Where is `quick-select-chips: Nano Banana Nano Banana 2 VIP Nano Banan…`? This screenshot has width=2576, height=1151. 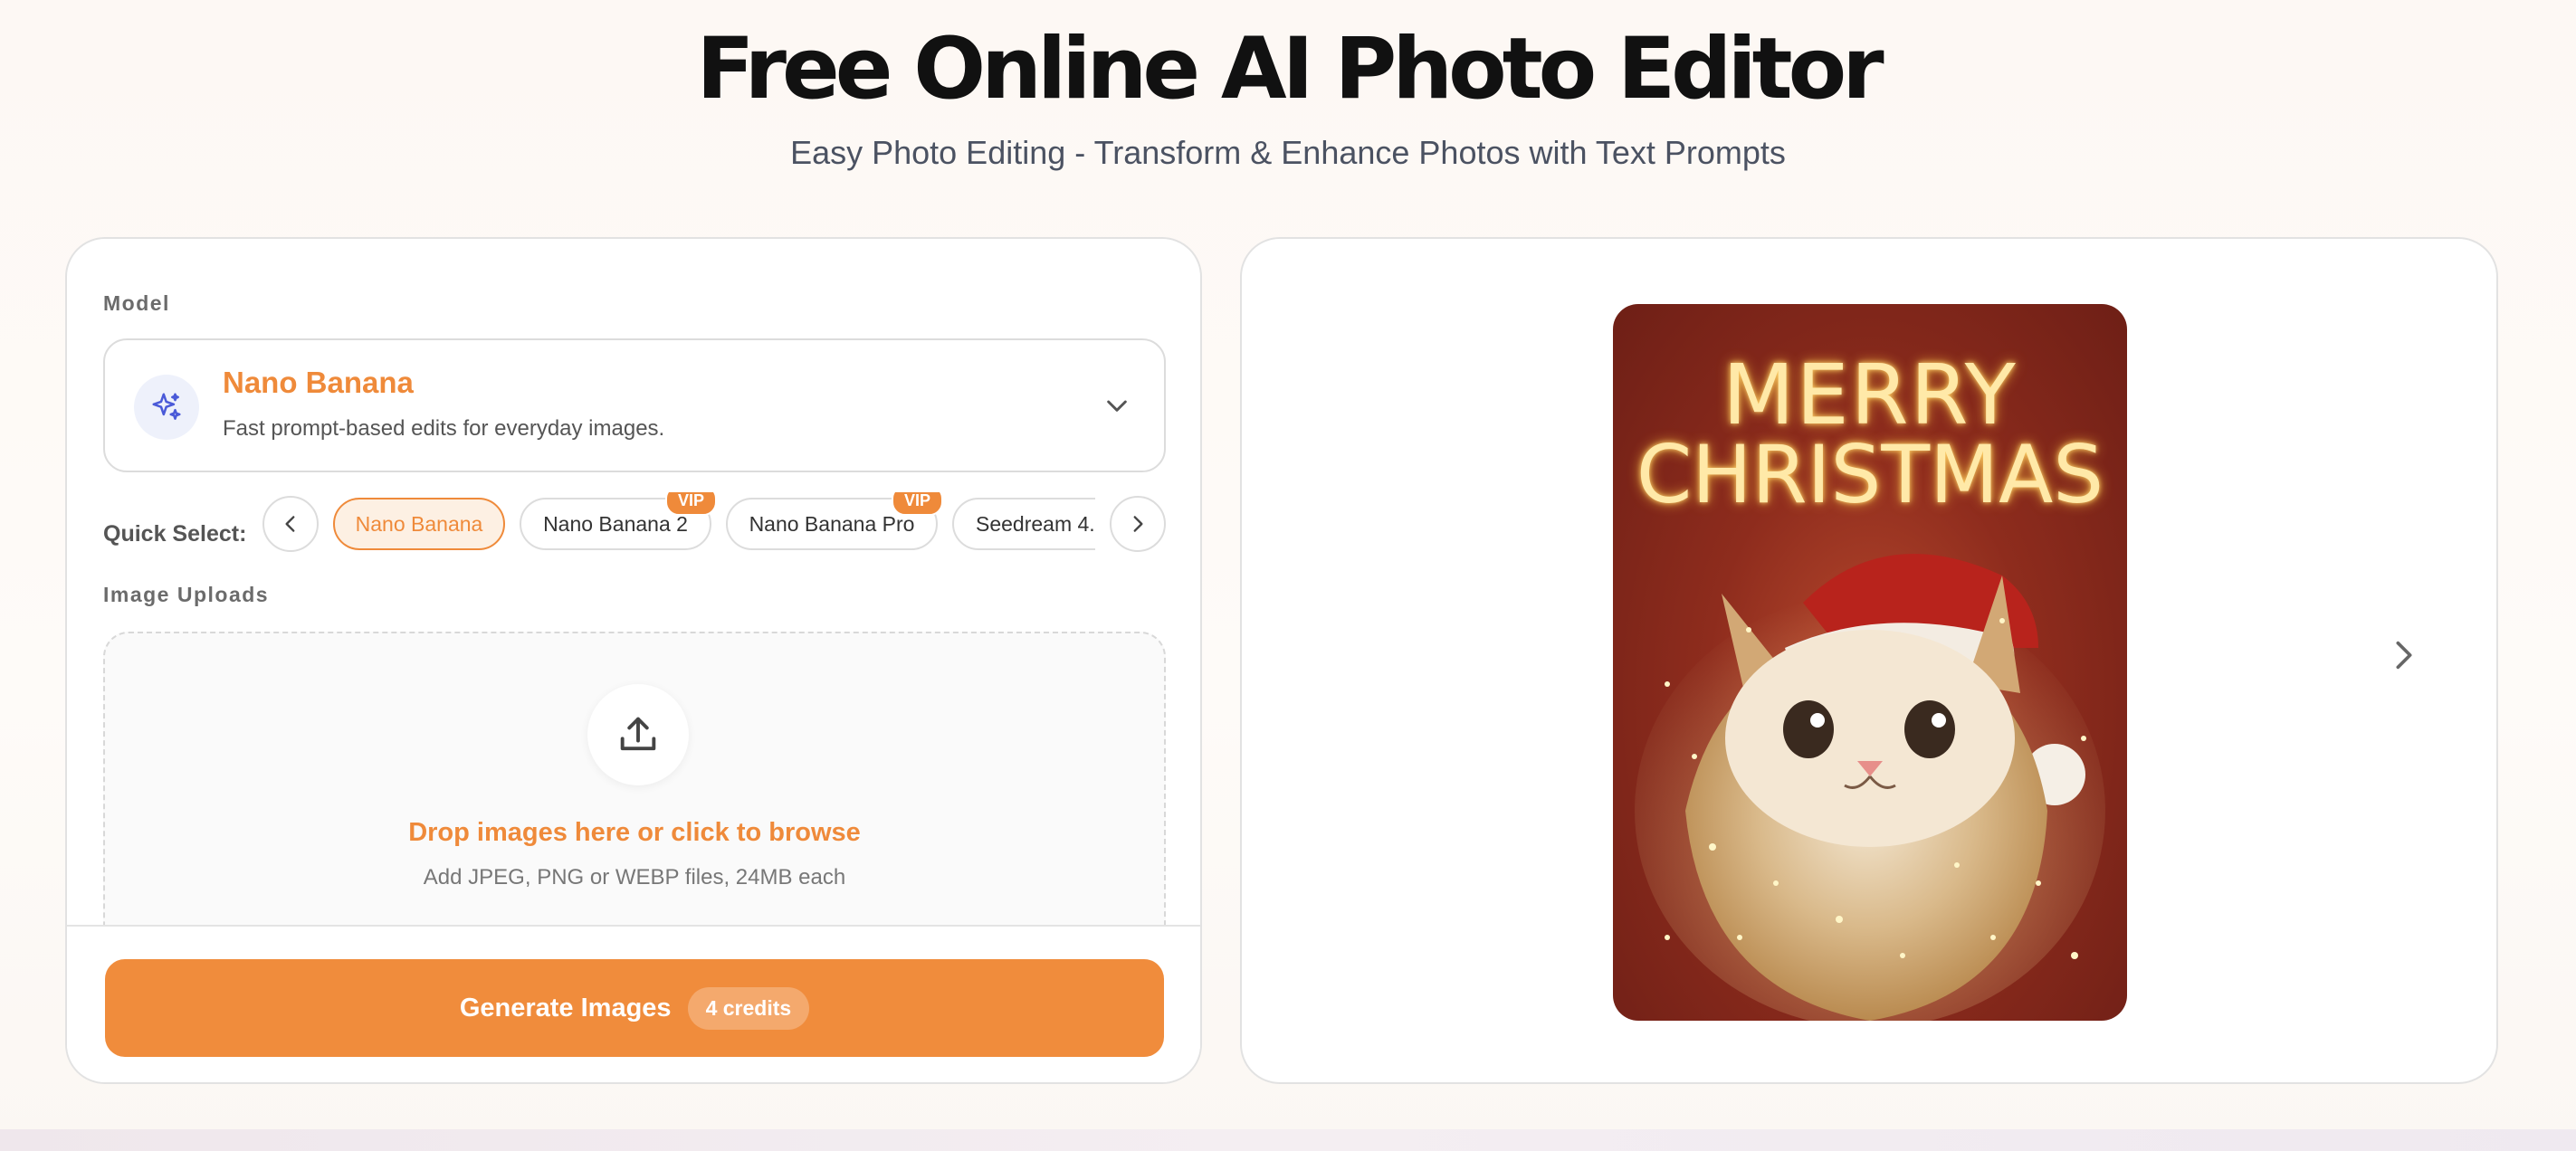
quick-select-chips: Nano Banana Nano Banana 2 VIP Nano Banan… is located at coordinates (714, 524).